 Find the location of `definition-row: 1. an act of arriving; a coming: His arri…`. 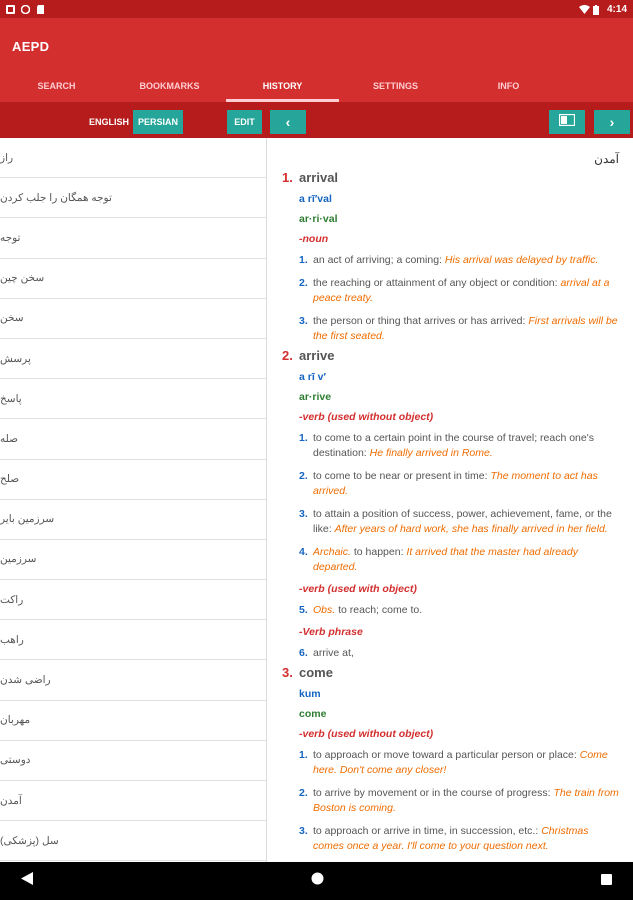

definition-row: 1. an act of arriving; a coming: His arri… is located at coordinates (459, 260).